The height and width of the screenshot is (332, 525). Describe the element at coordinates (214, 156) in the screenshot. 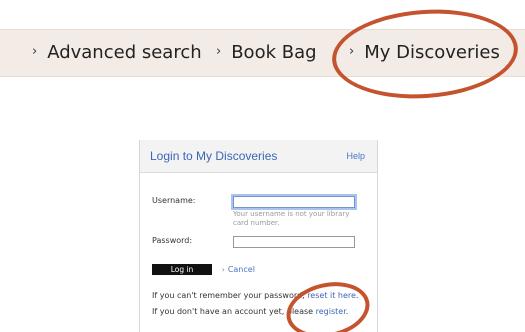

I see `login-panel-title: Login to My Discoveries` at that location.